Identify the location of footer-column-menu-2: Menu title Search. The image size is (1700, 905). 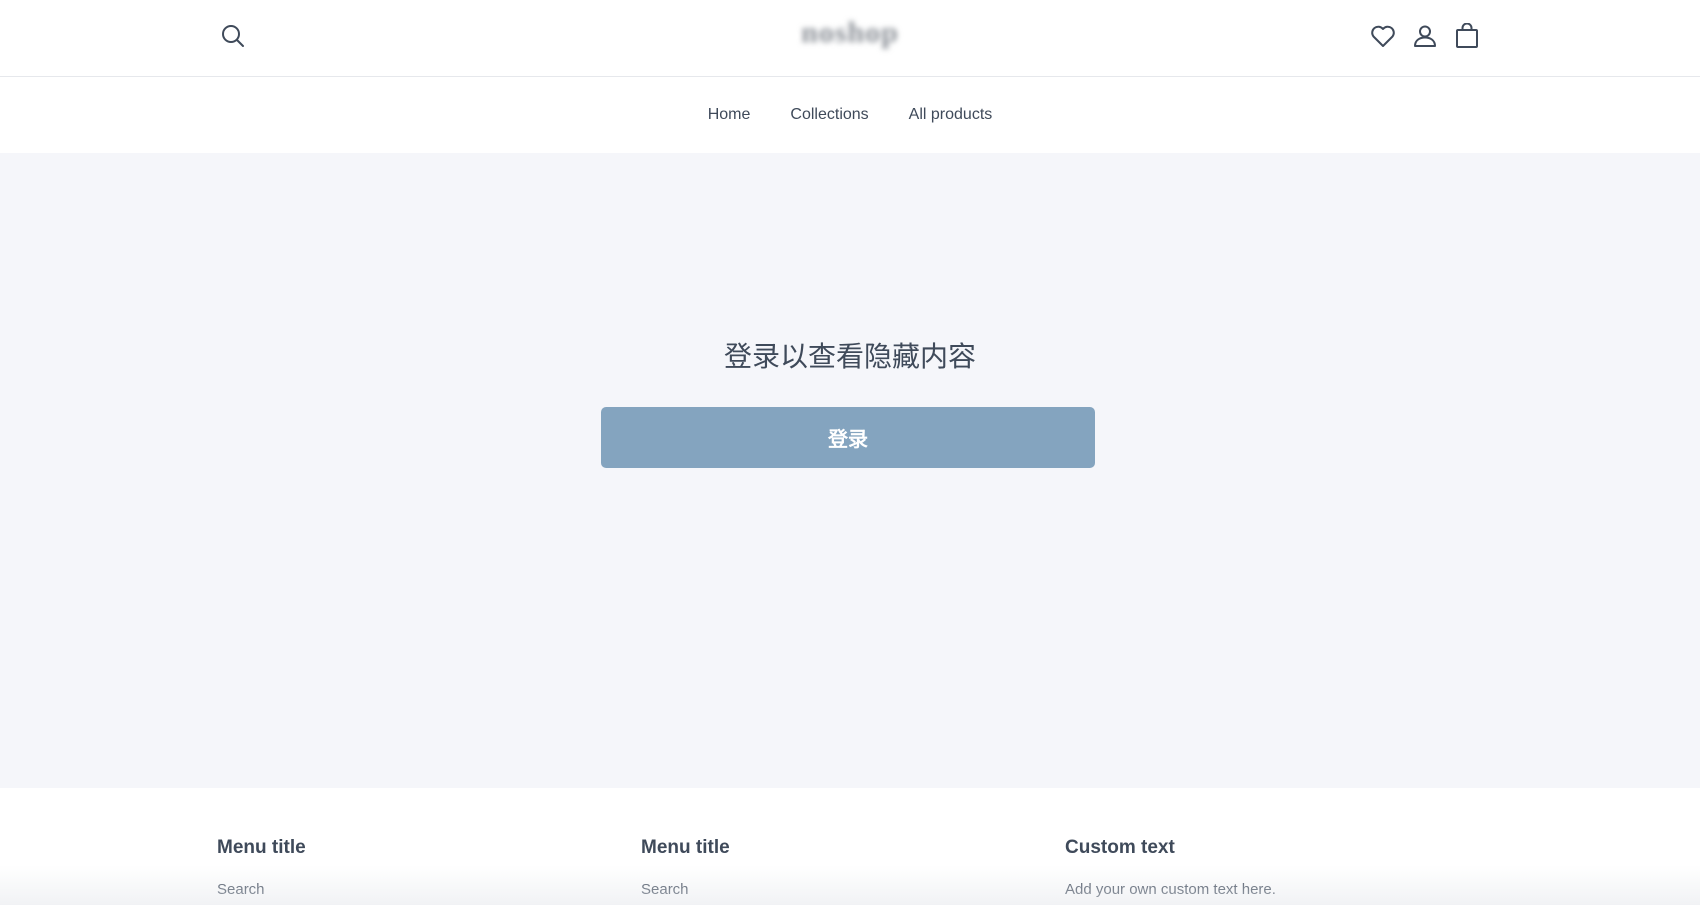
(685, 867).